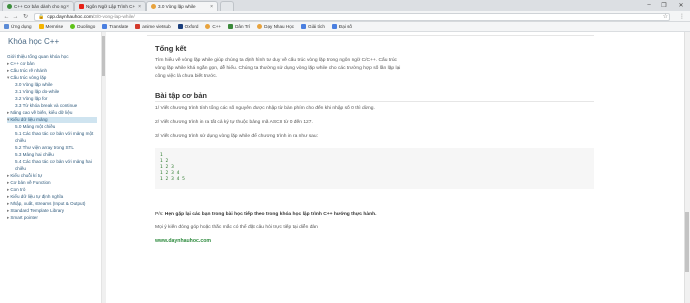 The height and width of the screenshot is (303, 690). I want to click on sidebar-item-label: 5.1 Các thao tác cơ bản với mảng một, so click(54, 133).